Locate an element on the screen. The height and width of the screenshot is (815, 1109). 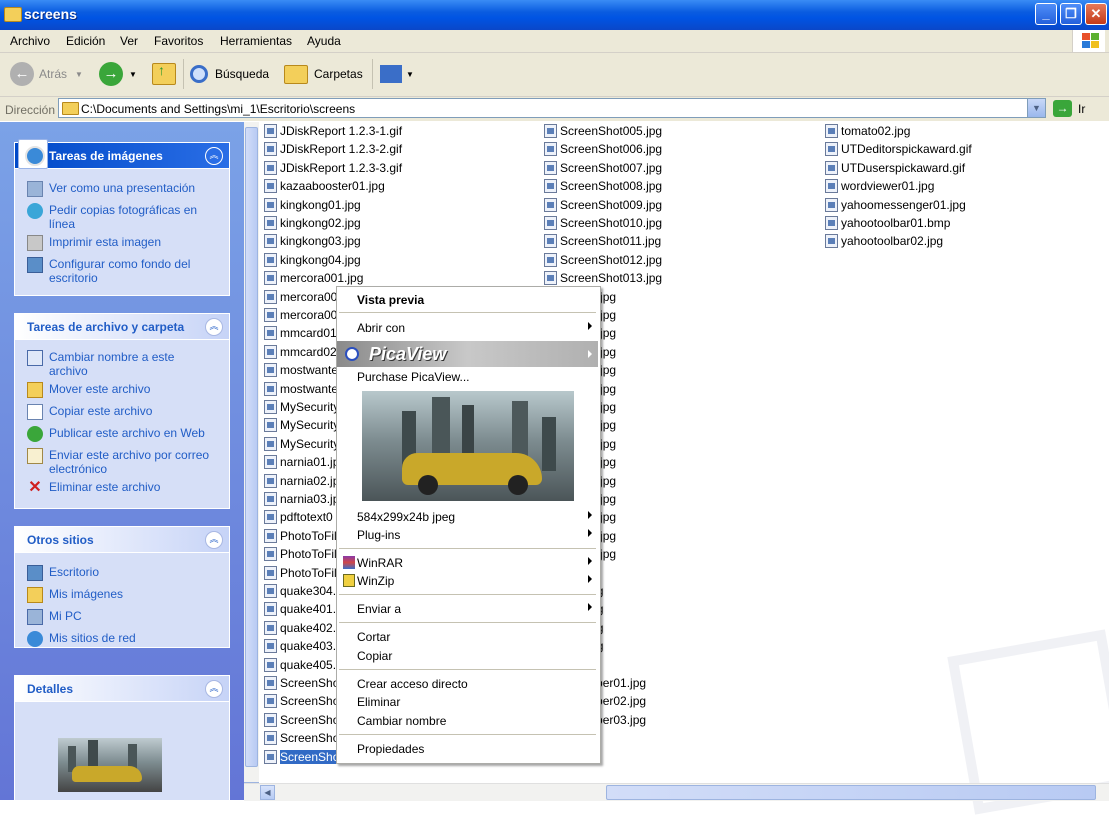
file-item: wordviewer01.jpg is located at coordinates (879, 186).